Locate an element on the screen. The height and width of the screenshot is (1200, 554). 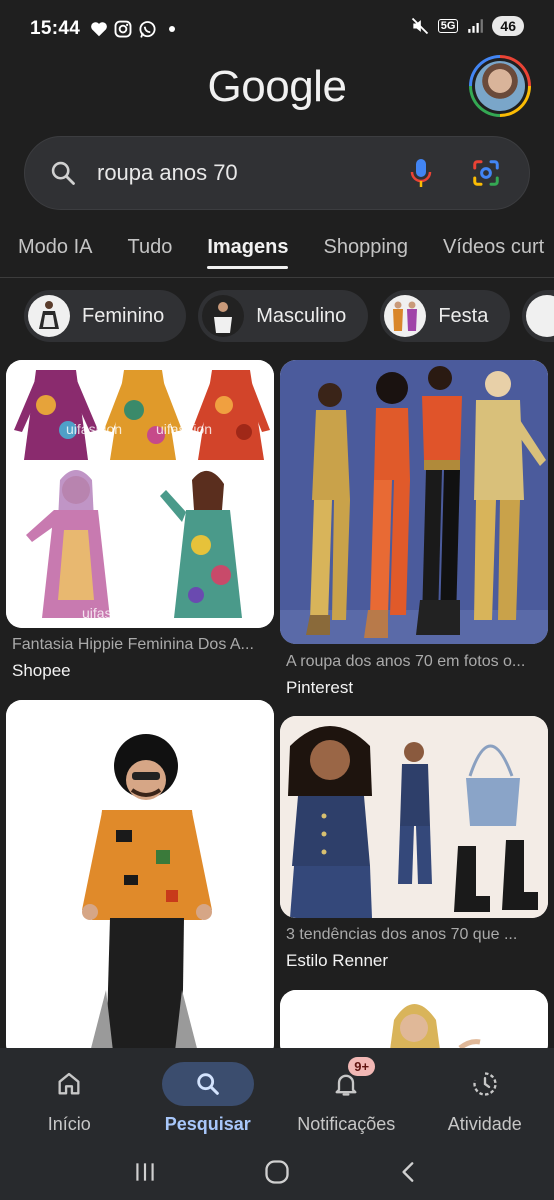
search-bar: roupa anos 70 is located at coordinates (277, 173).